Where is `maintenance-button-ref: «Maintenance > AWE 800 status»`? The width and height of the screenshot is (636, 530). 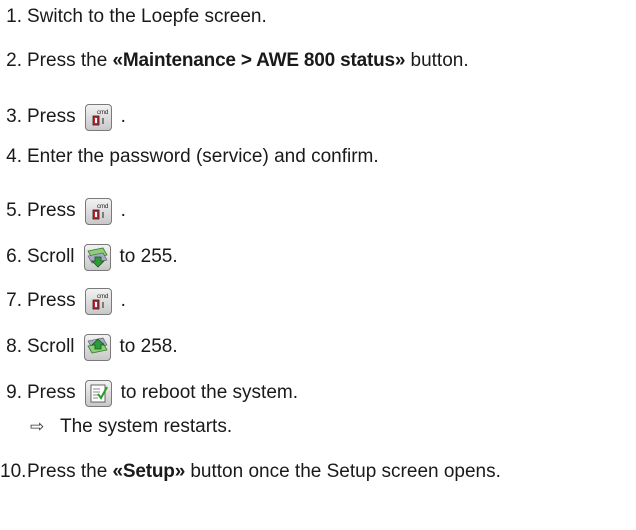
maintenance-button-ref: «Maintenance > AWE 800 status» is located at coordinates (259, 60).